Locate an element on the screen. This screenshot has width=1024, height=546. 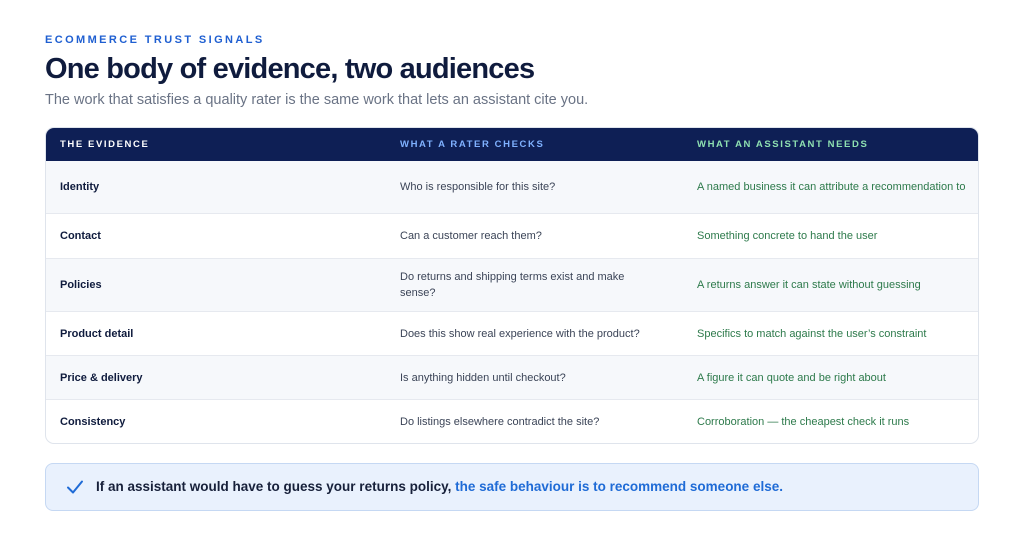
assistant-cell: A figure it can quote and be right about is located at coordinates (791, 377).